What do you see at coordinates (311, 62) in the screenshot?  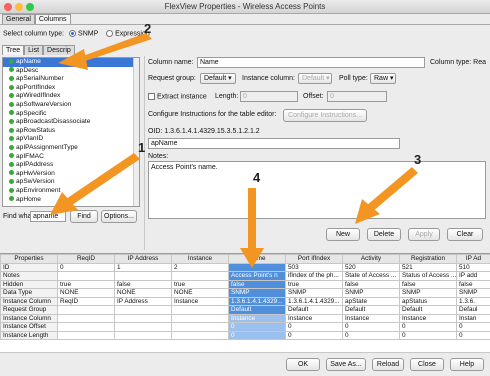 I see `column-name-input: Name` at bounding box center [311, 62].